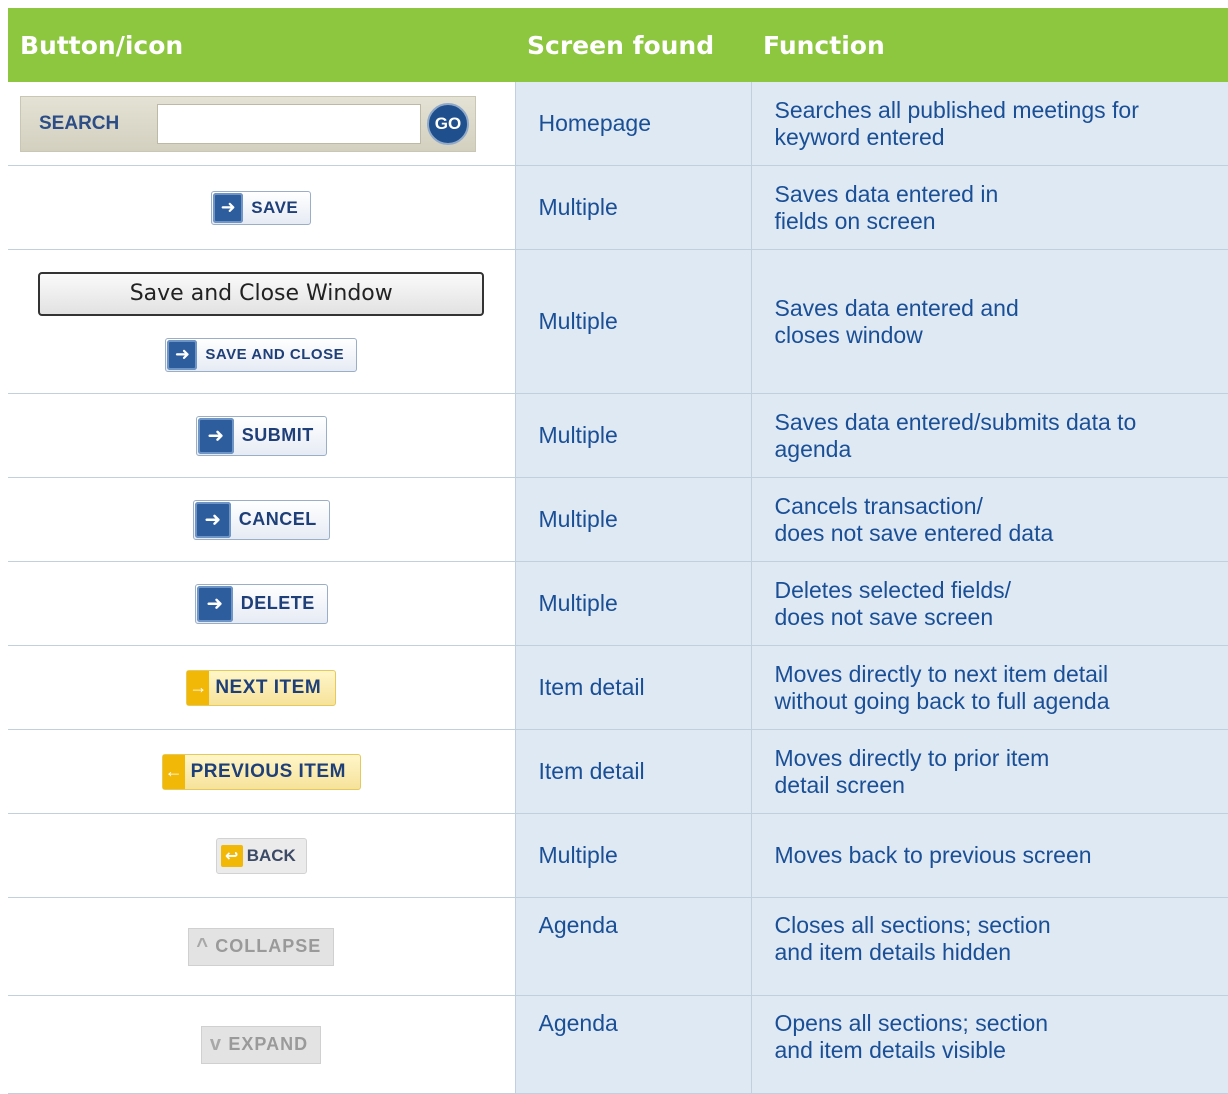  What do you see at coordinates (274, 208) in the screenshot?
I see `save-button-label: SAVE` at bounding box center [274, 208].